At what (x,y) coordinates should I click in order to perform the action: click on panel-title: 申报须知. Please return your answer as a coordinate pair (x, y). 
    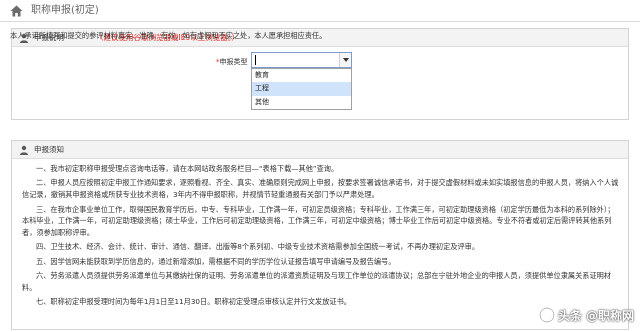
    Looking at the image, I should click on (49, 149).